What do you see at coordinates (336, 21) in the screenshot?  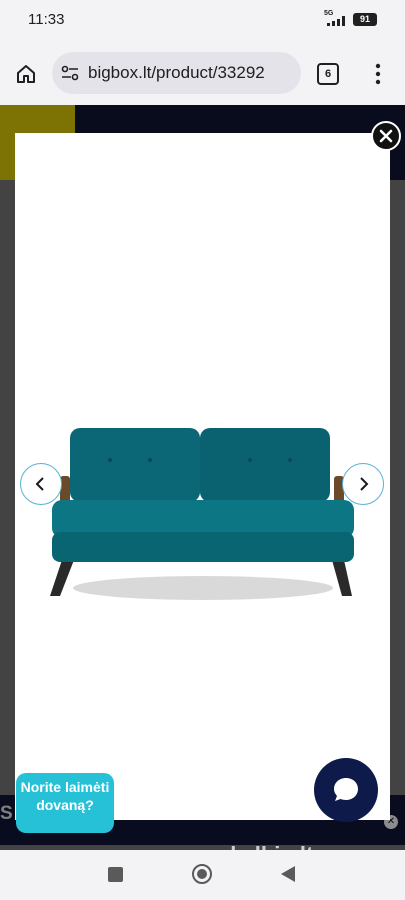 I see `signal-icon` at bounding box center [336, 21].